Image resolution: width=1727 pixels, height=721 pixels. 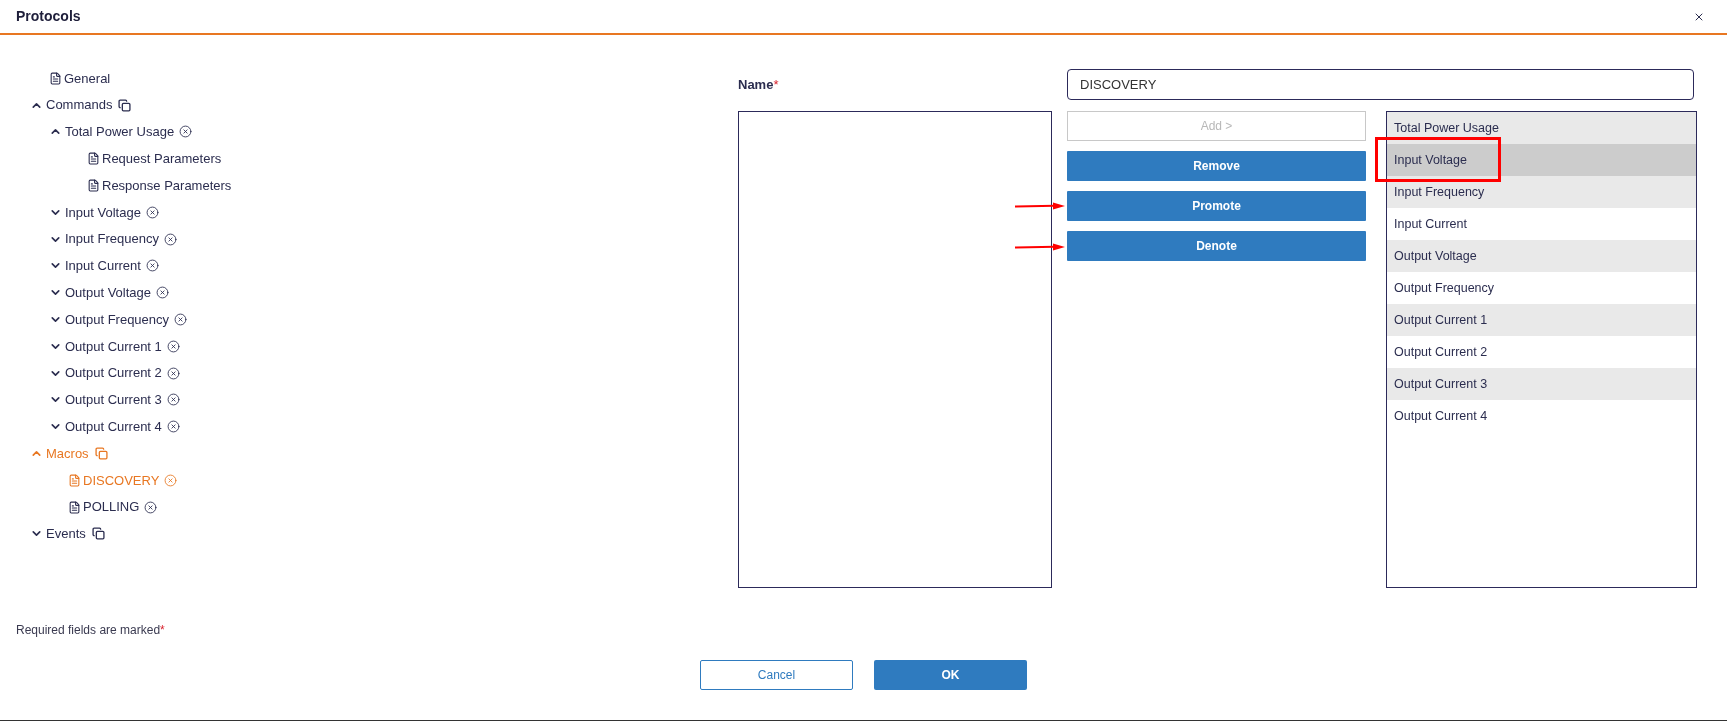 What do you see at coordinates (103, 212) in the screenshot?
I see `tree-item: Input Voltage` at bounding box center [103, 212].